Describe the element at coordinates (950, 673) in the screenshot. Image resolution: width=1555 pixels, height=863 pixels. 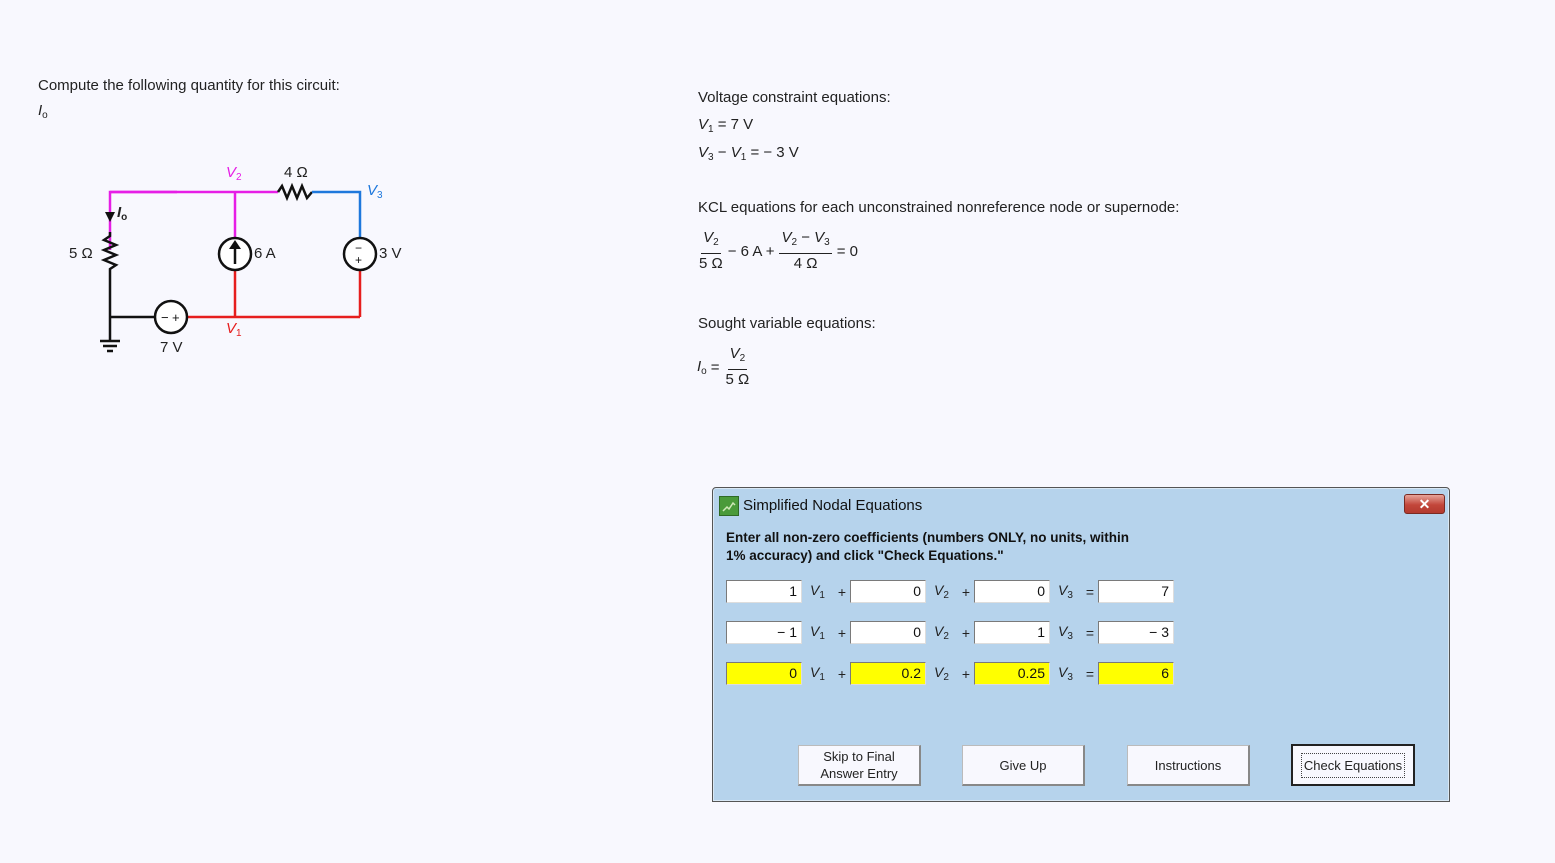
I see `equation-row-3: 0 V1 + 0.2 V2 + 0.25 V3 = 6` at that location.